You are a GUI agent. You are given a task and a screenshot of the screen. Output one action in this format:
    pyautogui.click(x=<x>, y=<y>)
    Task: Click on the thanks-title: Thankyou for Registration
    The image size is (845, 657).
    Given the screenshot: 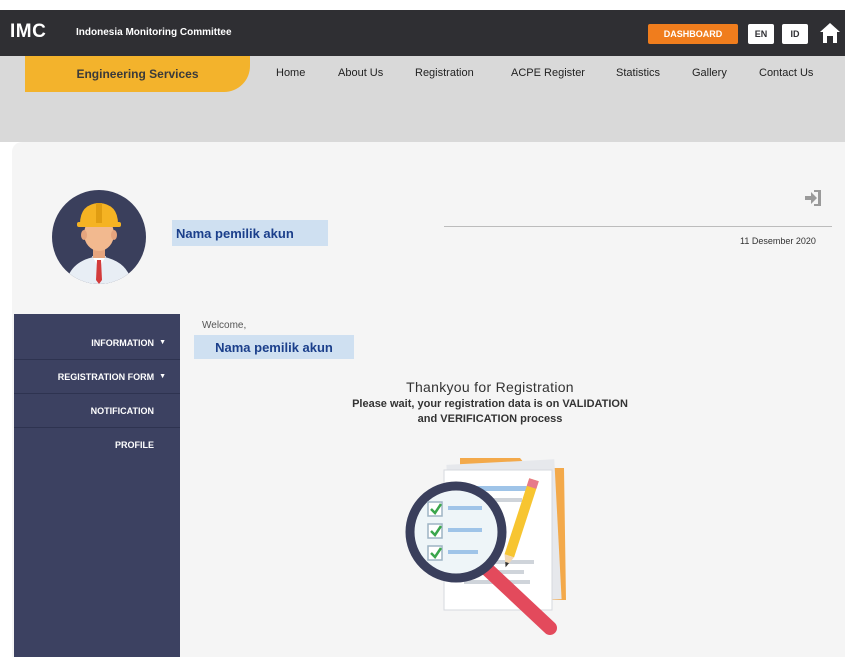 What is the action you would take?
    pyautogui.click(x=490, y=387)
    